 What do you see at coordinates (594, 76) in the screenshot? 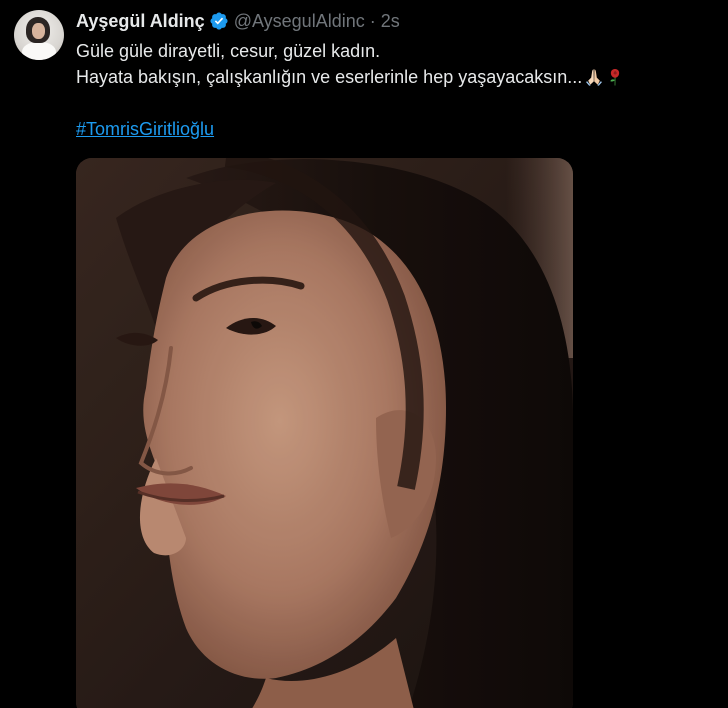
I see `folded-hands-icon` at bounding box center [594, 76].